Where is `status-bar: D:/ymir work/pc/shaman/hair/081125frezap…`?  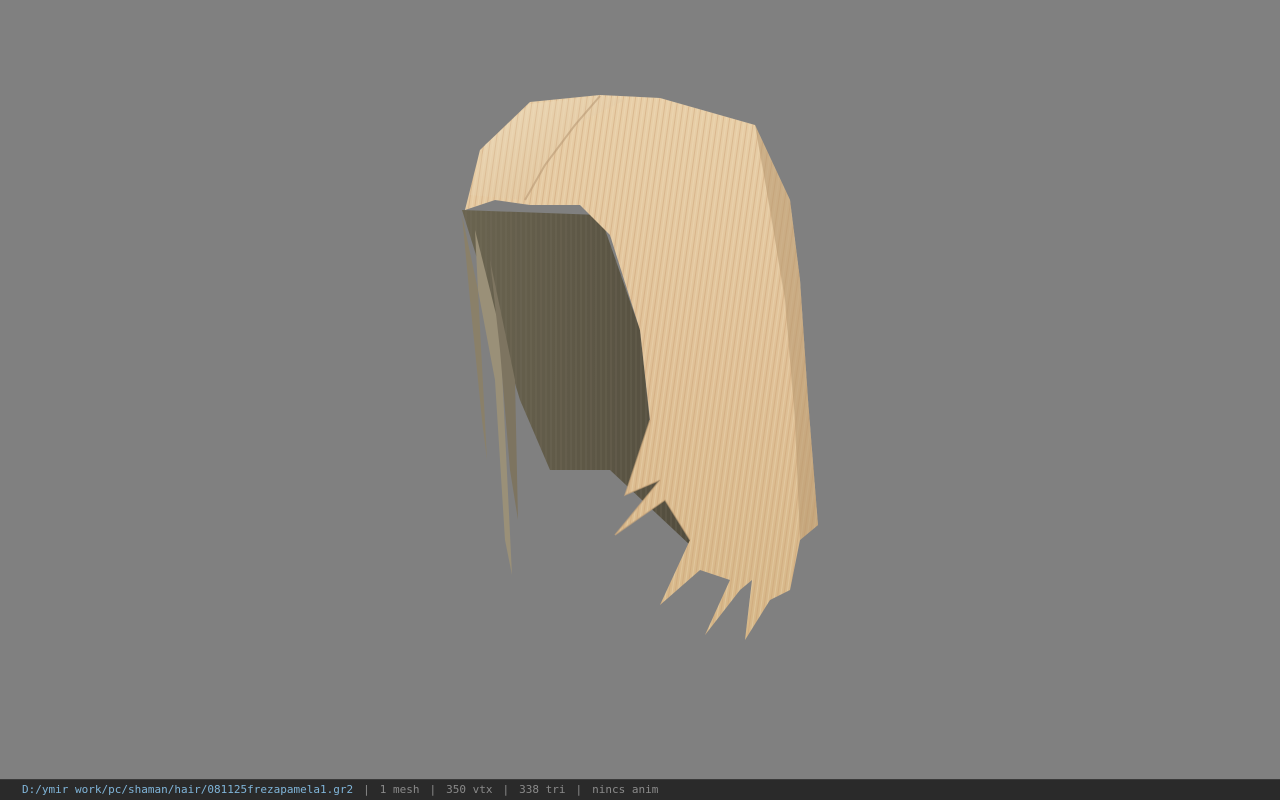
status-bar: D:/ymir work/pc/shaman/hair/081125frezap… is located at coordinates (640, 789).